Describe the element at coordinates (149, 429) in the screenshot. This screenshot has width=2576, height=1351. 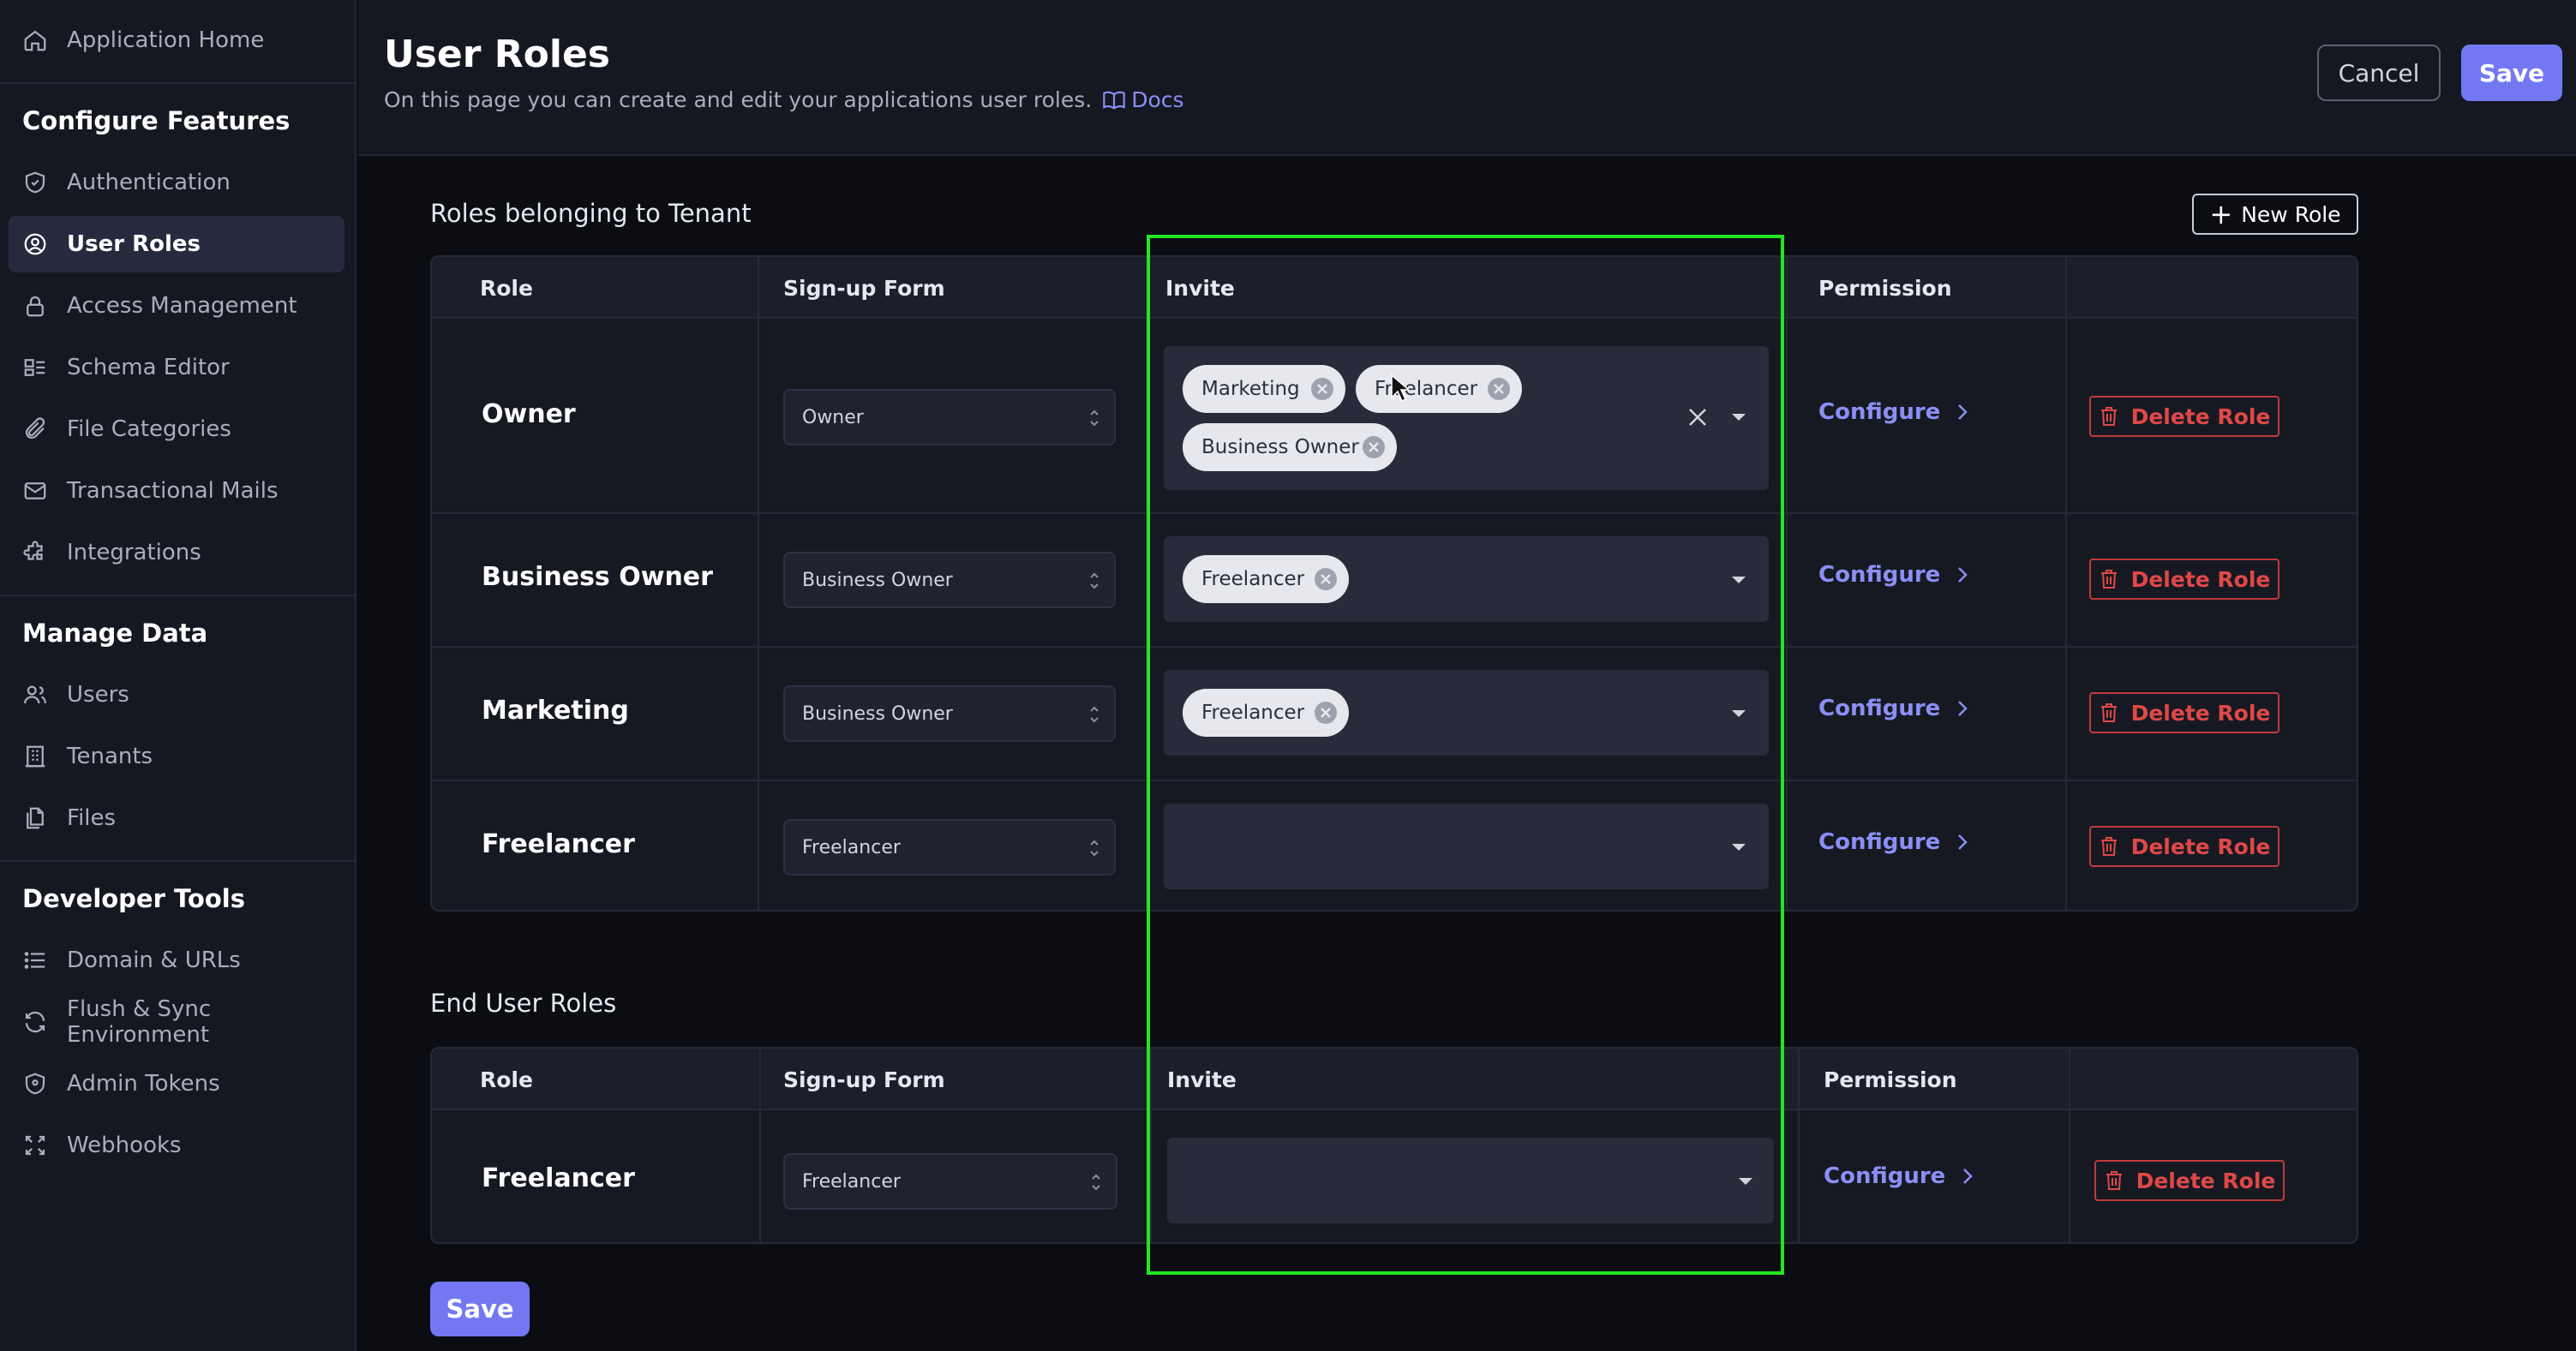
I see `sidebar-item-label: File Categories` at that location.